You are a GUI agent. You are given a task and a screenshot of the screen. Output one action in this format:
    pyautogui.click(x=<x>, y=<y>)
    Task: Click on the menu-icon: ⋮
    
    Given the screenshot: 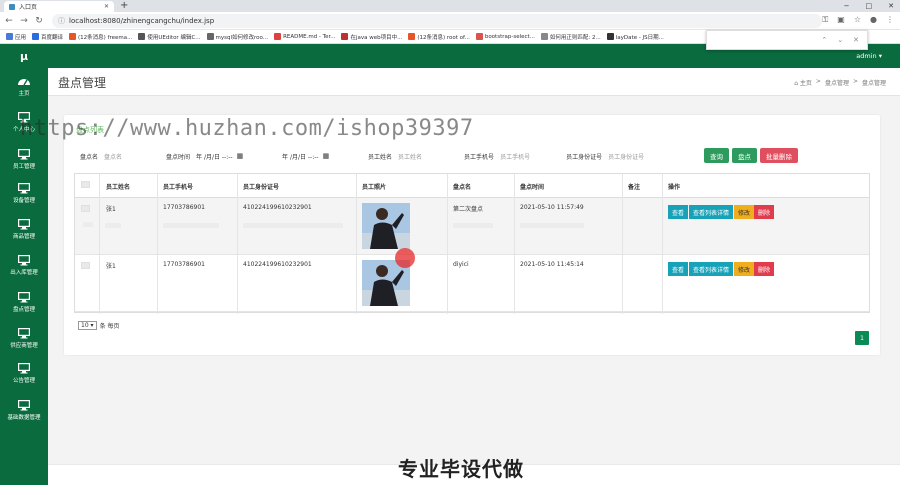 What is the action you would take?
    pyautogui.click(x=890, y=20)
    